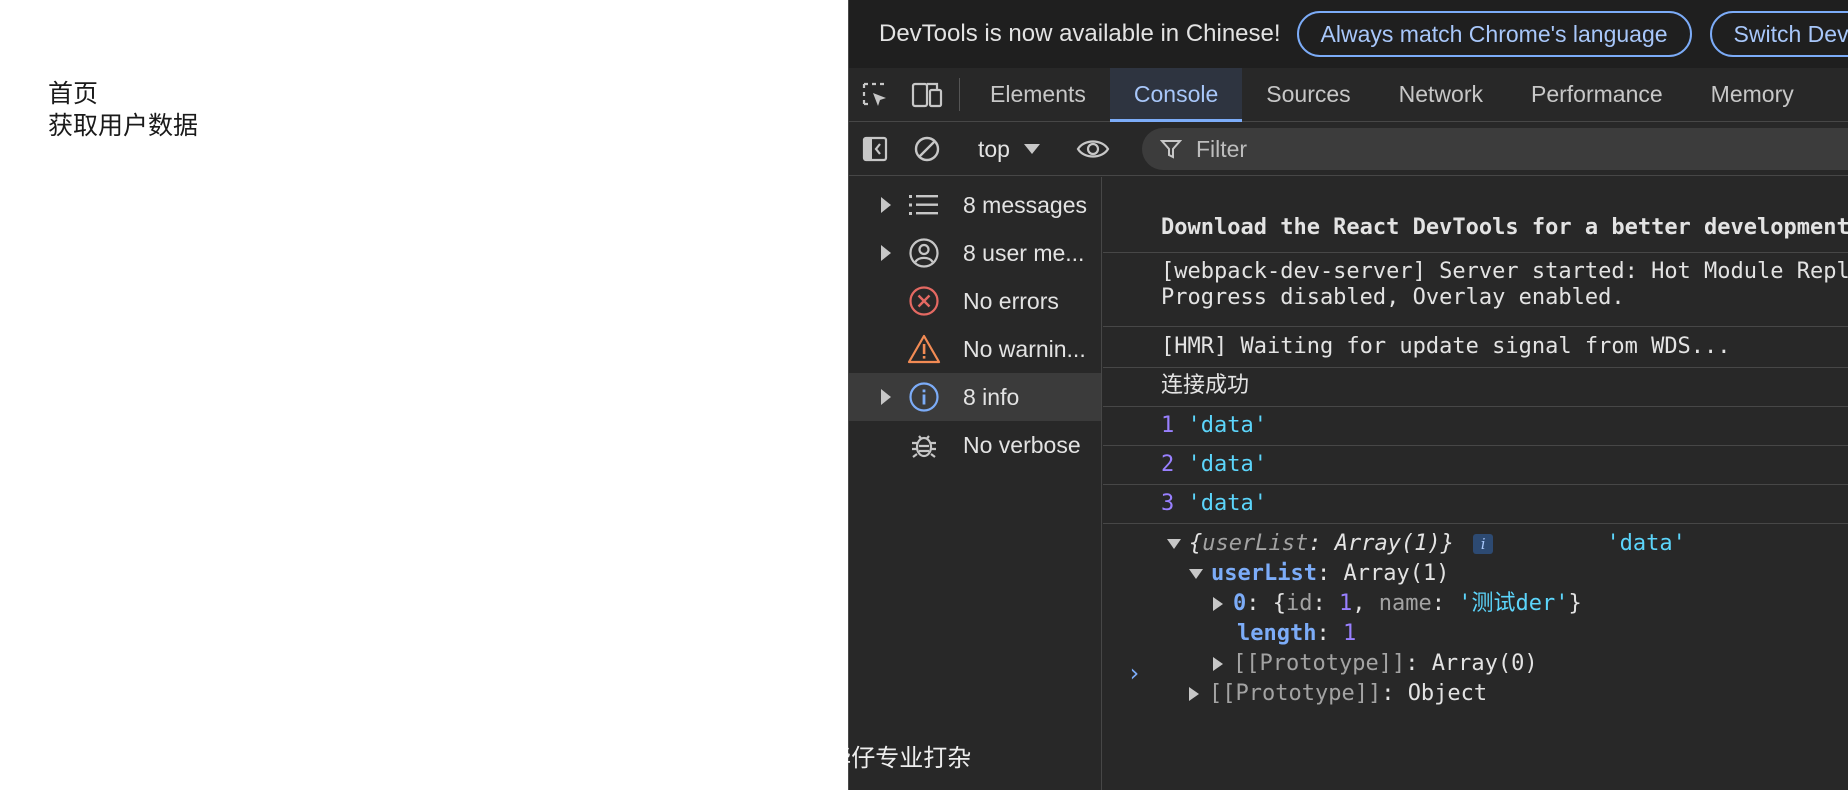 Image resolution: width=1848 pixels, height=790 pixels. I want to click on switch-language-button: Switch DevTools to Chinese, so click(1778, 34).